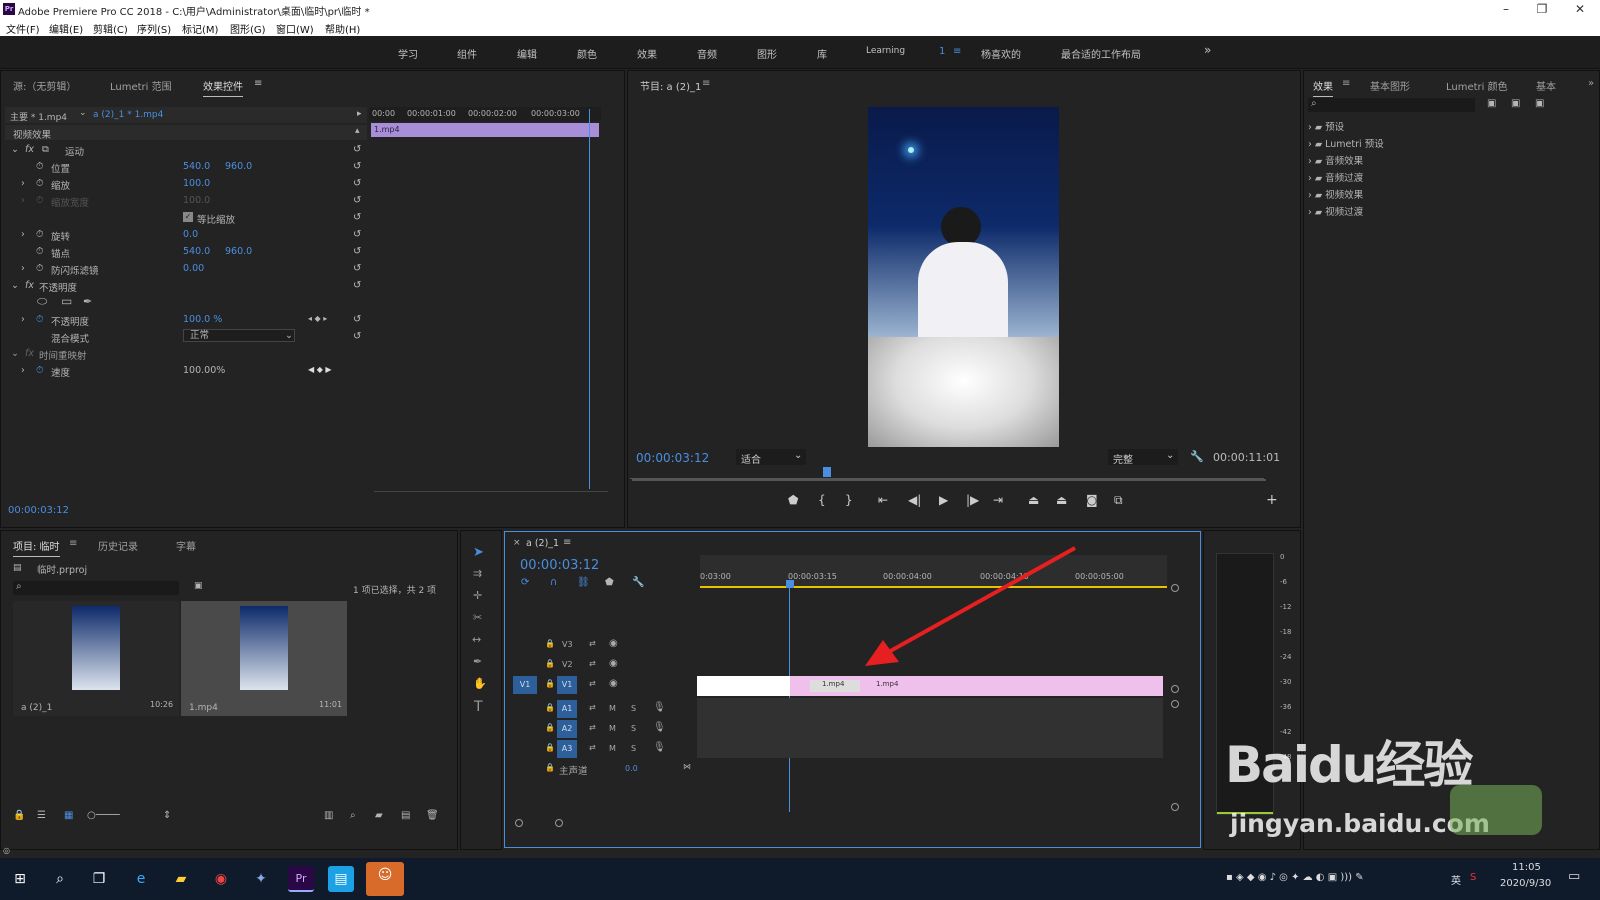 The height and width of the screenshot is (900, 1600). What do you see at coordinates (66, 301) in the screenshot?
I see `rectangle-mask-icon: ▭` at bounding box center [66, 301].